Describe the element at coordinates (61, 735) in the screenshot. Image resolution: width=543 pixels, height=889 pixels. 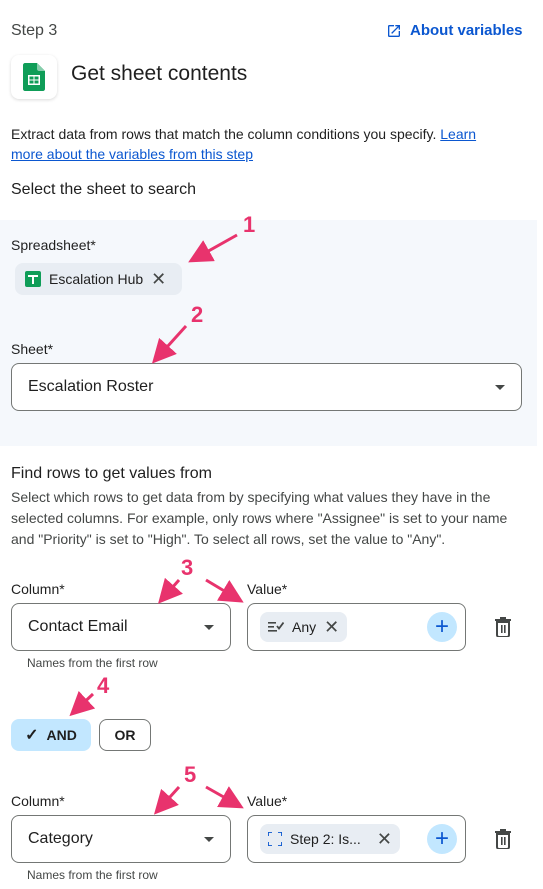
I see `and-label: AND` at that location.